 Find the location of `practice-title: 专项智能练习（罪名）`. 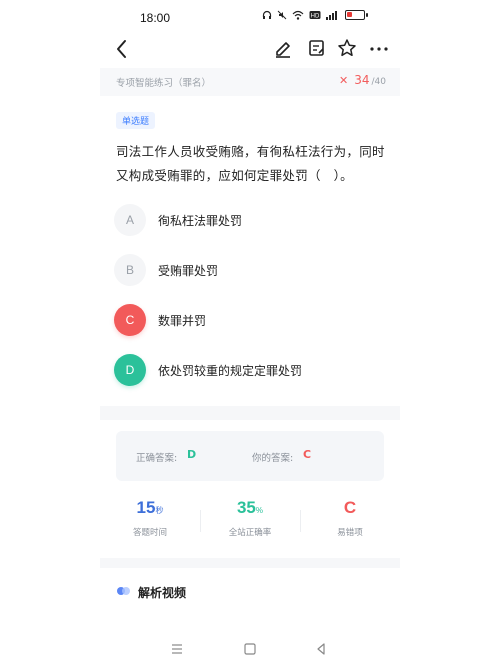

practice-title: 专项智能练习（罪名） is located at coordinates (164, 83).